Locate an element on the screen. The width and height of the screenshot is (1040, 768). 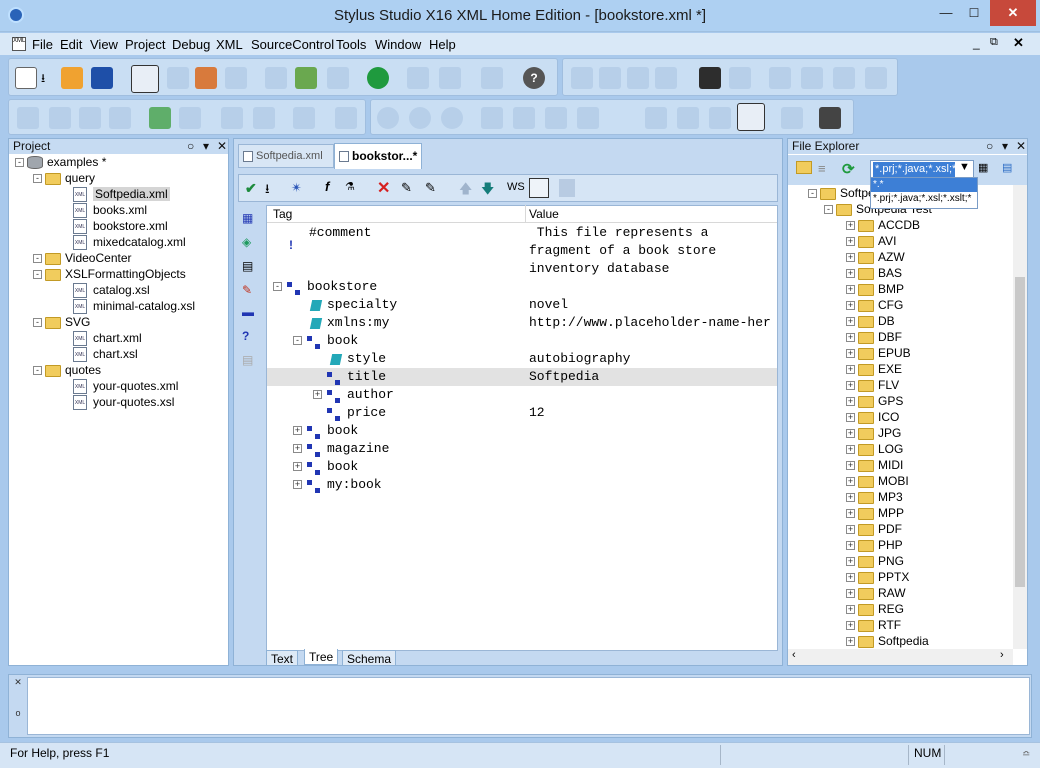
chevron-down-icon: ▼ is located at coordinates (964, 167).